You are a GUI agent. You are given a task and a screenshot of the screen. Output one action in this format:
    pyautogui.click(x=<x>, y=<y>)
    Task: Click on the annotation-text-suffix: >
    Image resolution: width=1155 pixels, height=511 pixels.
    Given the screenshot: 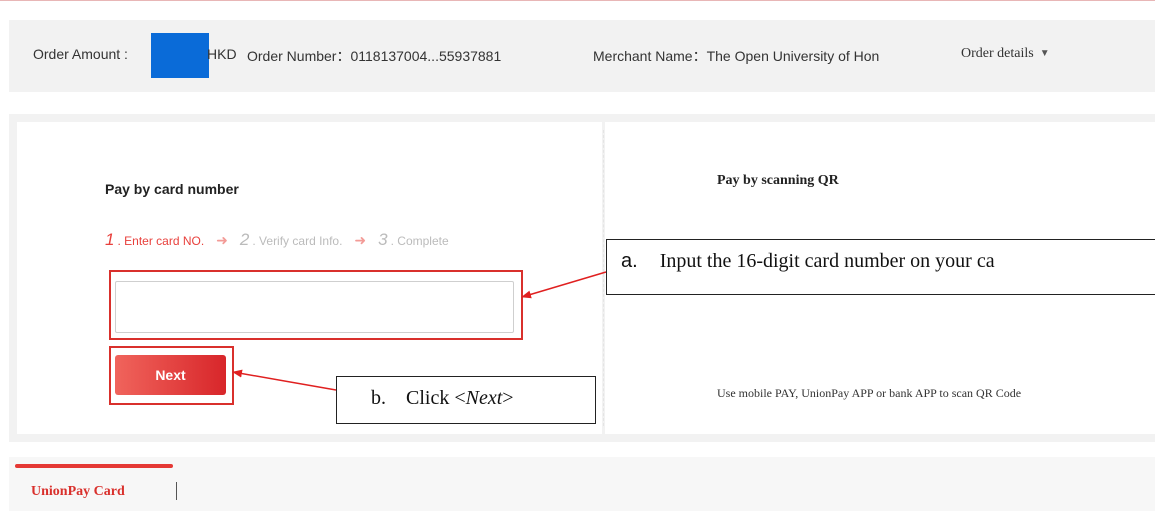 What is the action you would take?
    pyautogui.click(x=508, y=398)
    